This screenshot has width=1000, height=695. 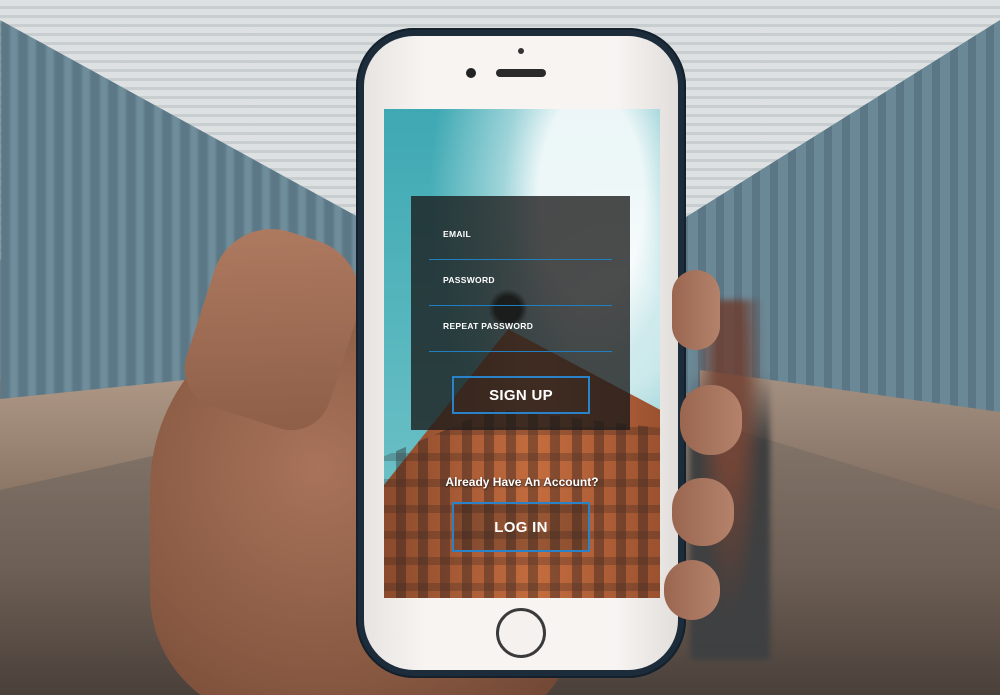 What do you see at coordinates (521, 51) in the screenshot?
I see `sensor-icon` at bounding box center [521, 51].